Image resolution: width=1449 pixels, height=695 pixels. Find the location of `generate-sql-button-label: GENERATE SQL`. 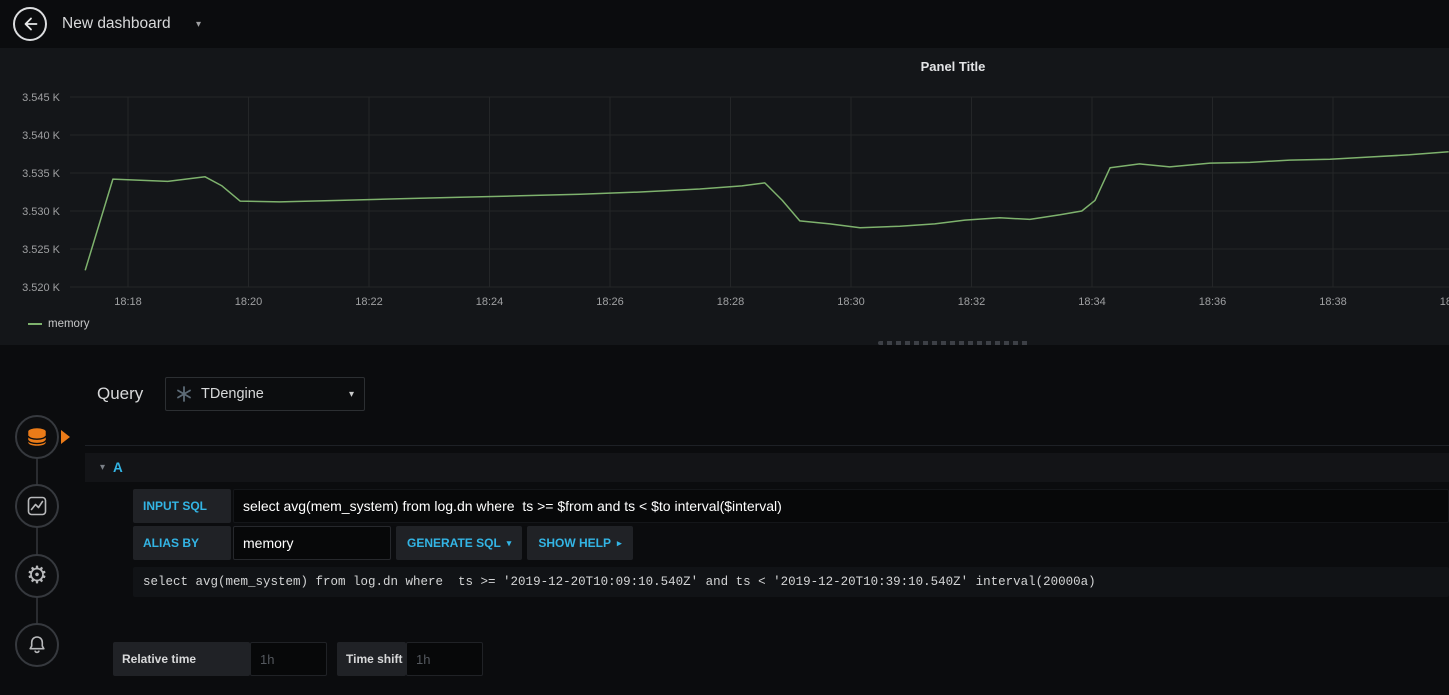

generate-sql-button-label: GENERATE SQL is located at coordinates (454, 543).